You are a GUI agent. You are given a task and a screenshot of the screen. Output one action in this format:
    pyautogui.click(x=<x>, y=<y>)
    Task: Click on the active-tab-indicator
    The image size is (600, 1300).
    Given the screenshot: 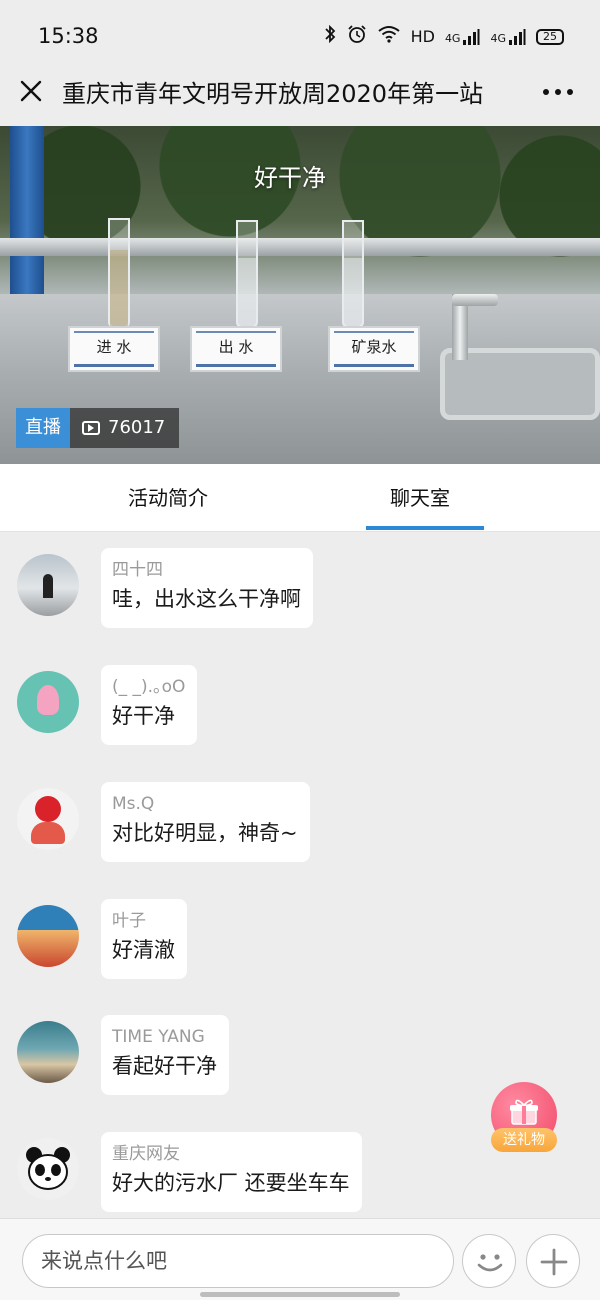 What is the action you would take?
    pyautogui.click(x=425, y=528)
    